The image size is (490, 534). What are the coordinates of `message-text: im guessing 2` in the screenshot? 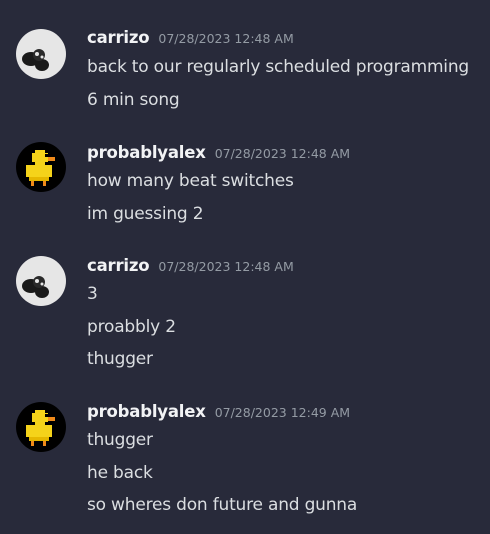 It's located at (145, 214).